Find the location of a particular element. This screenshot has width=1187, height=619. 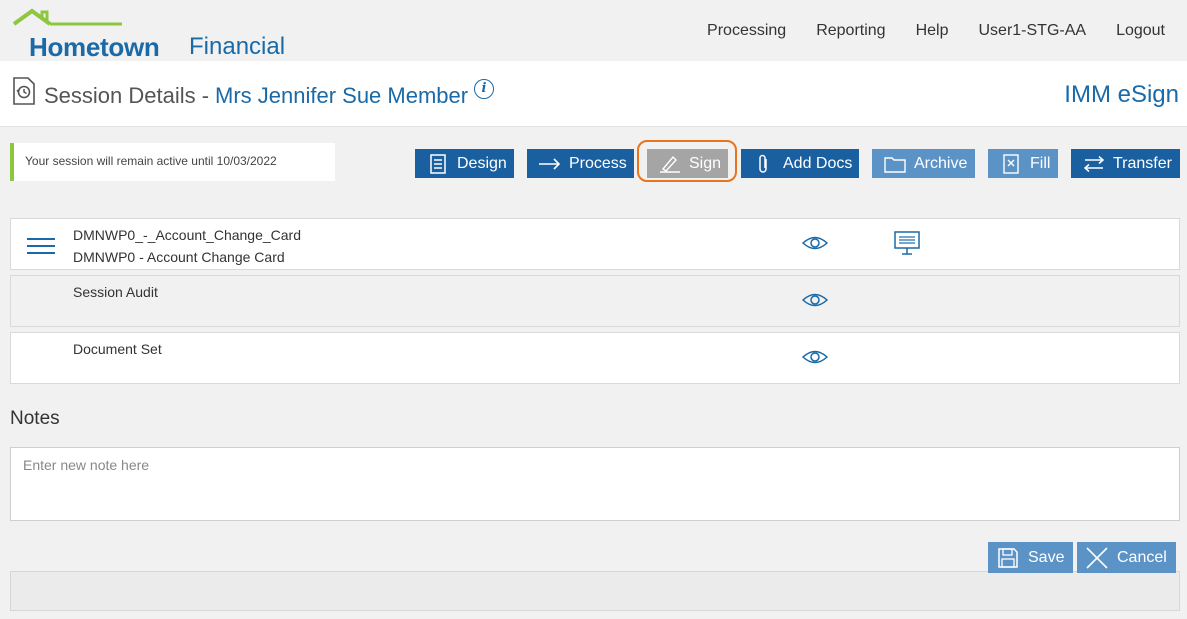

member-name: Mrs Jennifer Sue Member is located at coordinates (342, 95).